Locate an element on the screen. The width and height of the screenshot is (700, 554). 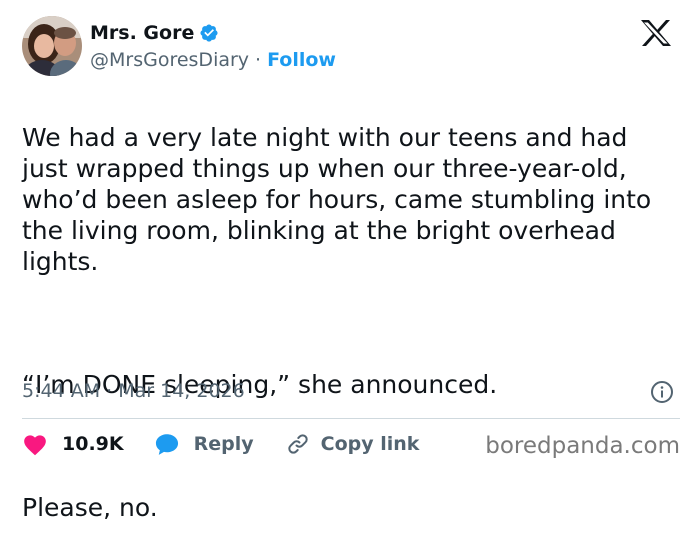
like-button: 10.9K is located at coordinates (73, 444).